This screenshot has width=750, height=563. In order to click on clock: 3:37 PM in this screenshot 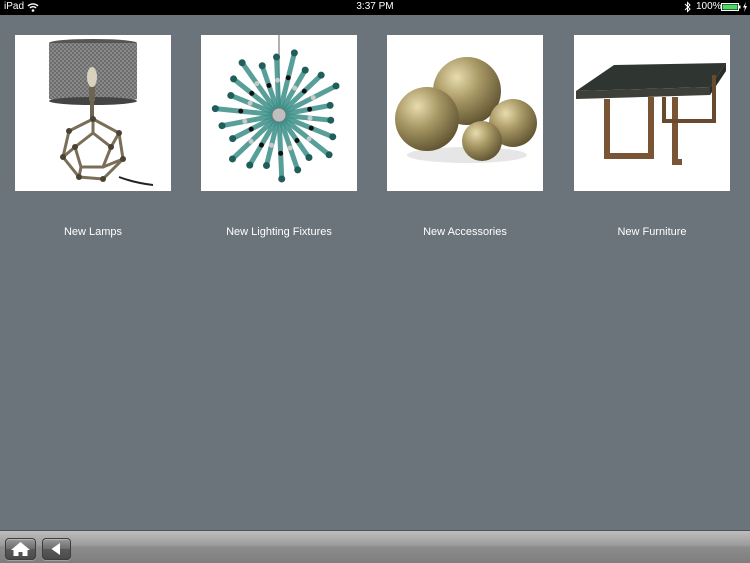, I will do `click(375, 6)`.